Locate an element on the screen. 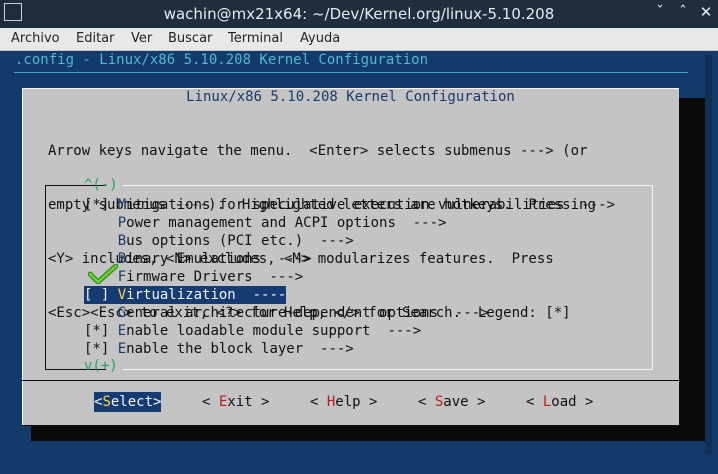 Image resolution: width=718 pixels, height=474 pixels. menu-terminal: Terminal is located at coordinates (255, 38).